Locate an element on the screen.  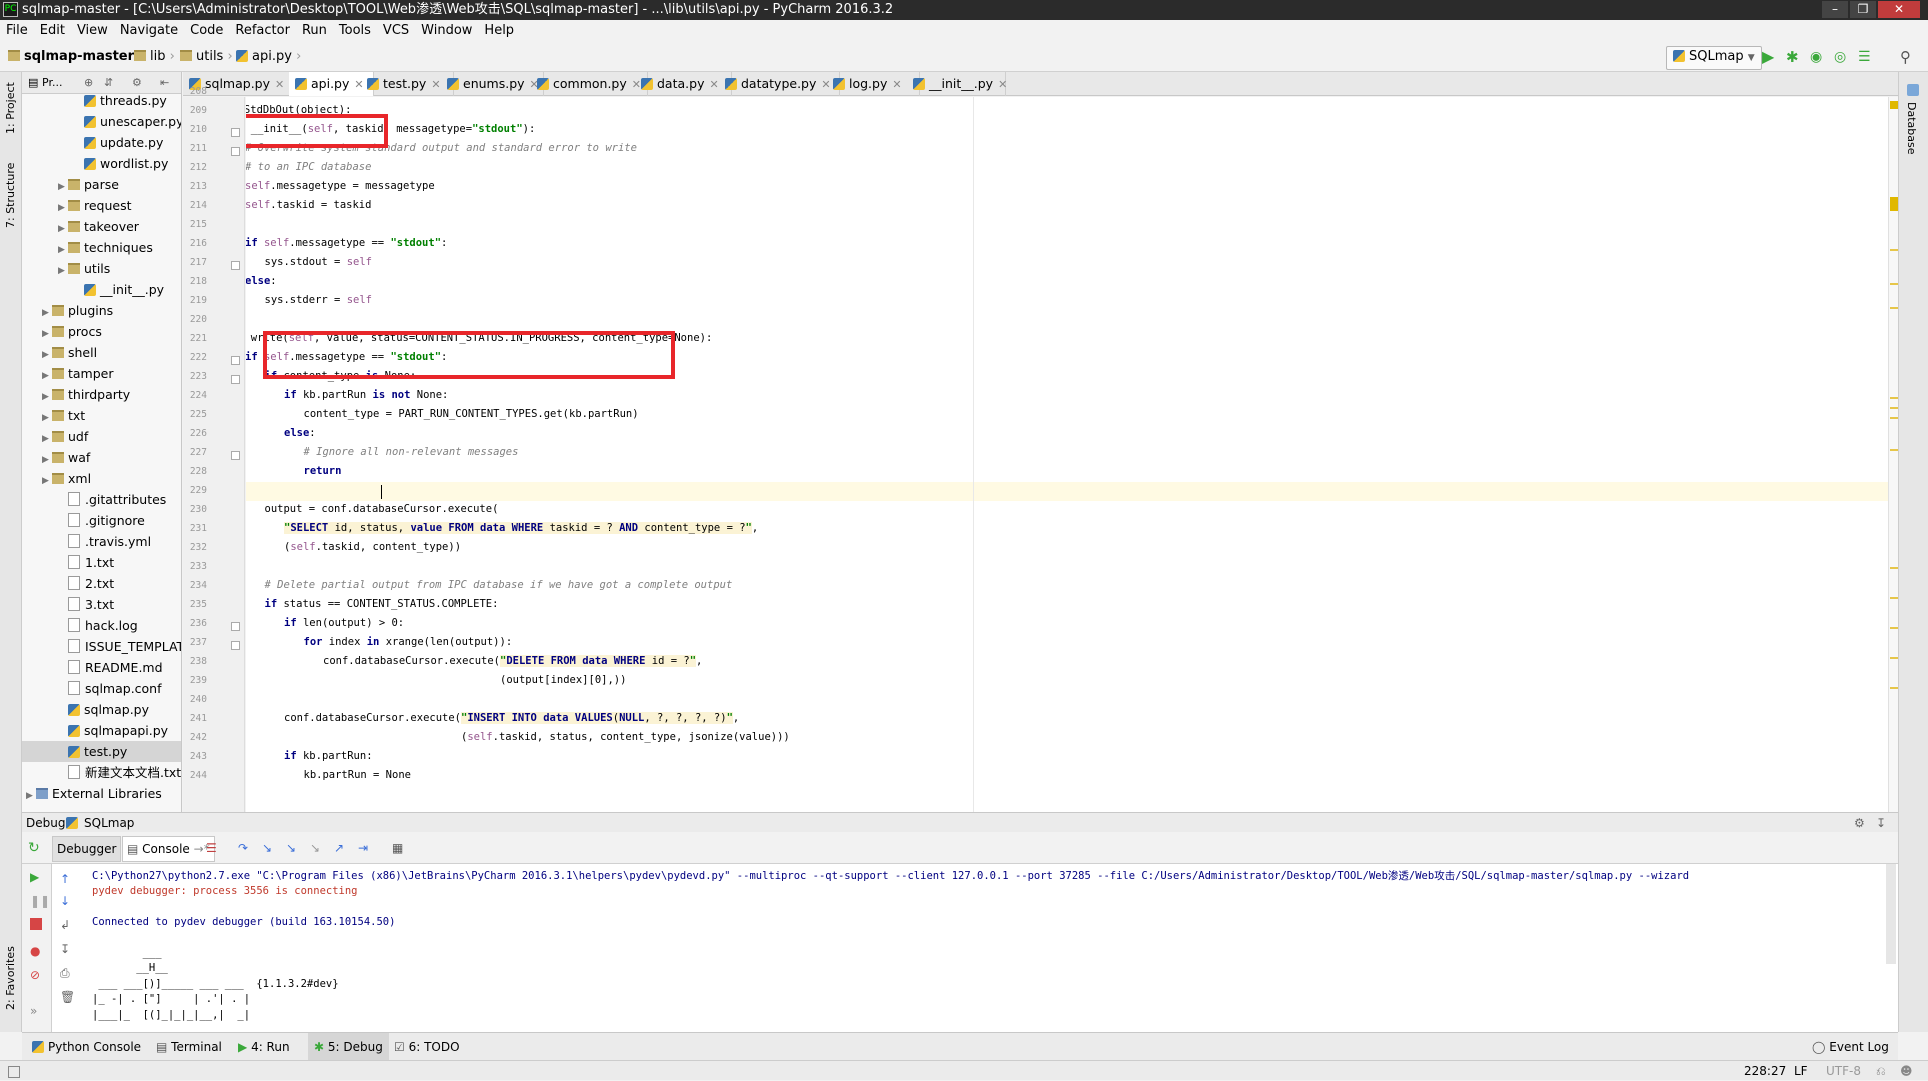
scroll-up-icon: ↑ is located at coordinates (67, 879).